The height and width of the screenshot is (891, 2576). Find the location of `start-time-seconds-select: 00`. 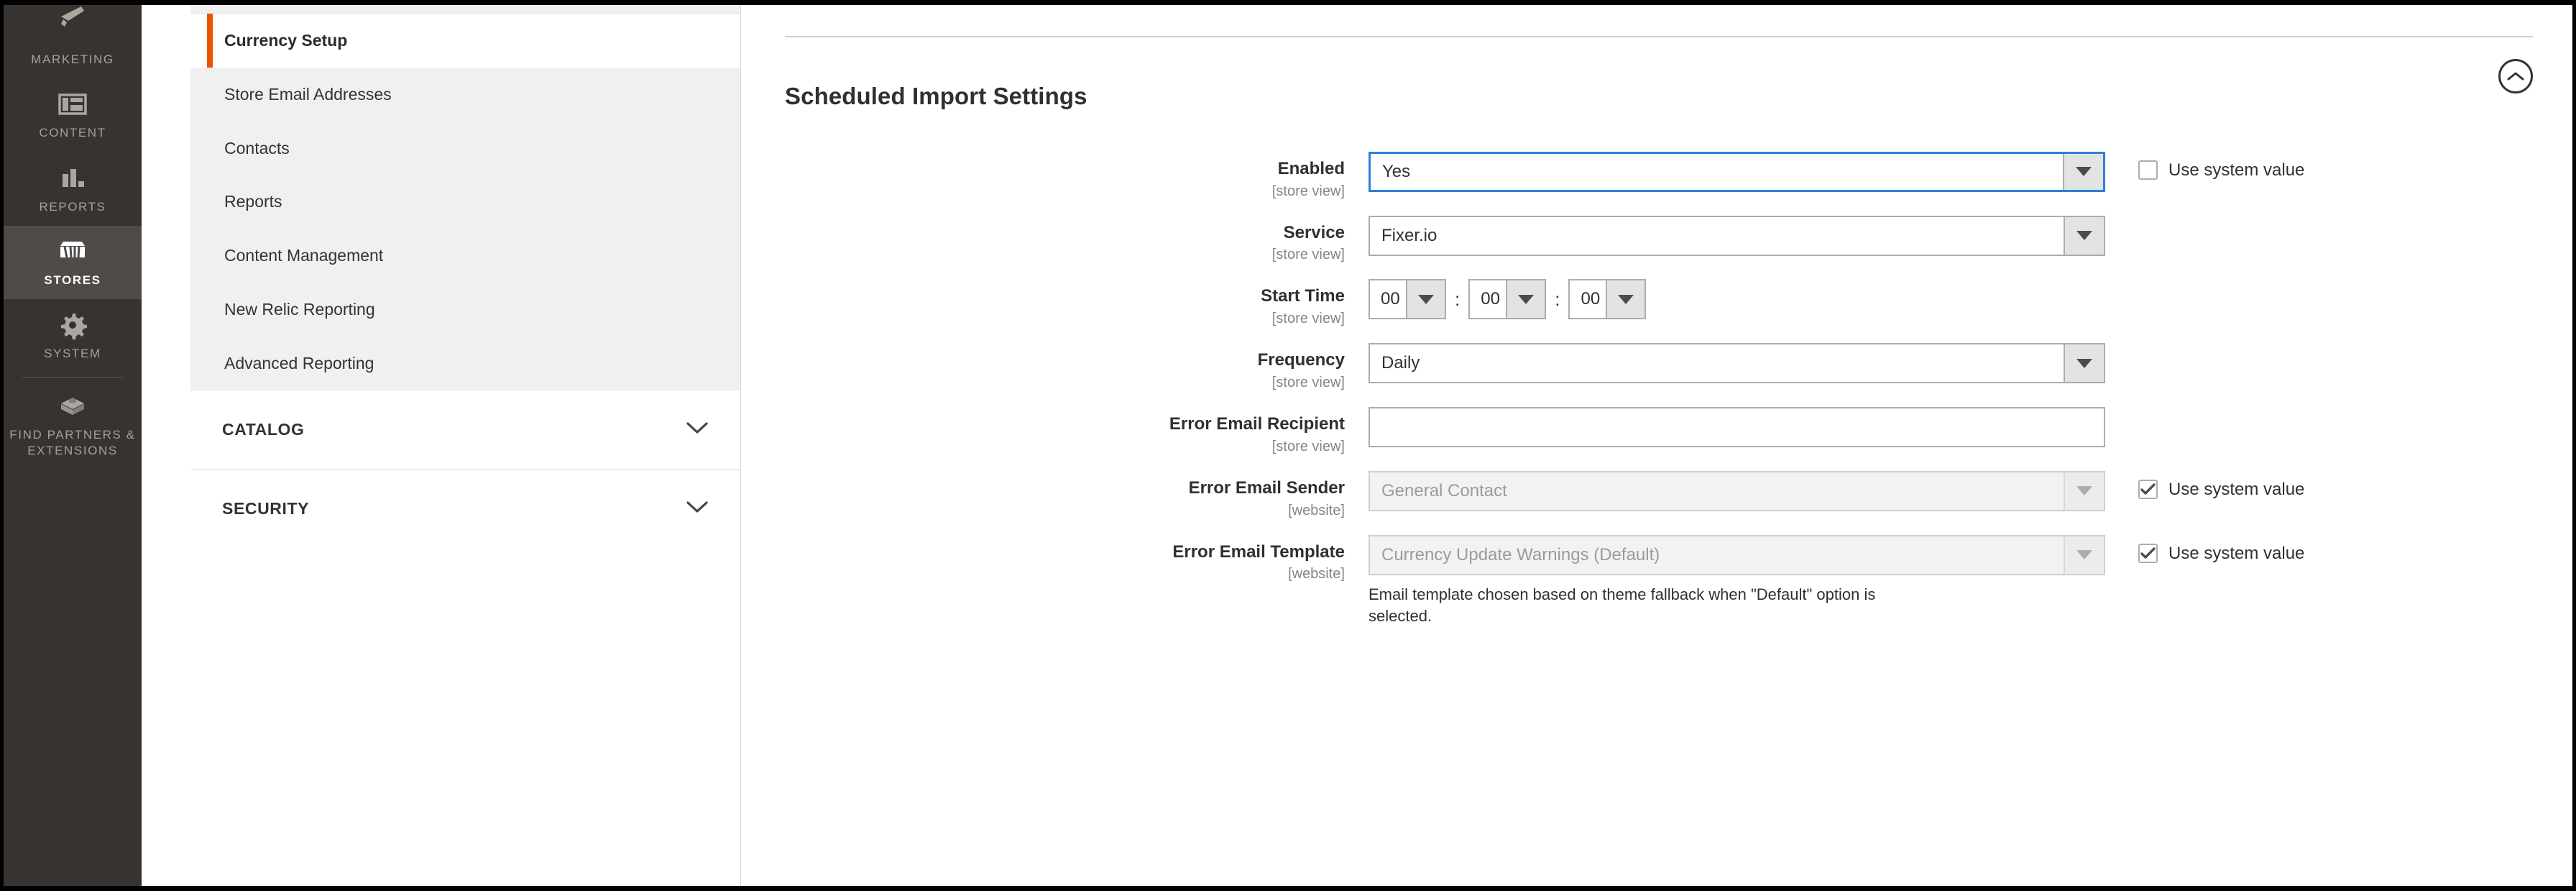

start-time-seconds-select: 00 is located at coordinates (1607, 299).